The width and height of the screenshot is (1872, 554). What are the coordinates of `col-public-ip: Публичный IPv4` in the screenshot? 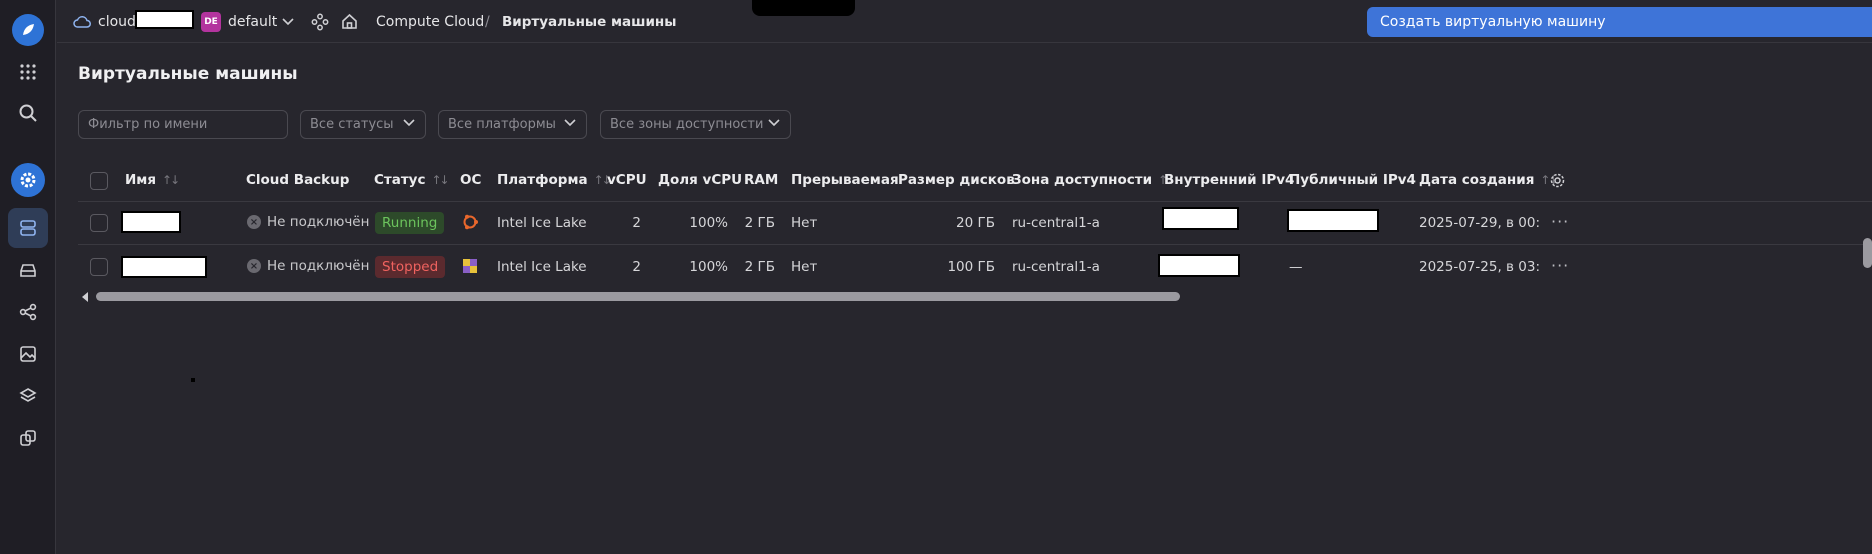 It's located at (1352, 180).